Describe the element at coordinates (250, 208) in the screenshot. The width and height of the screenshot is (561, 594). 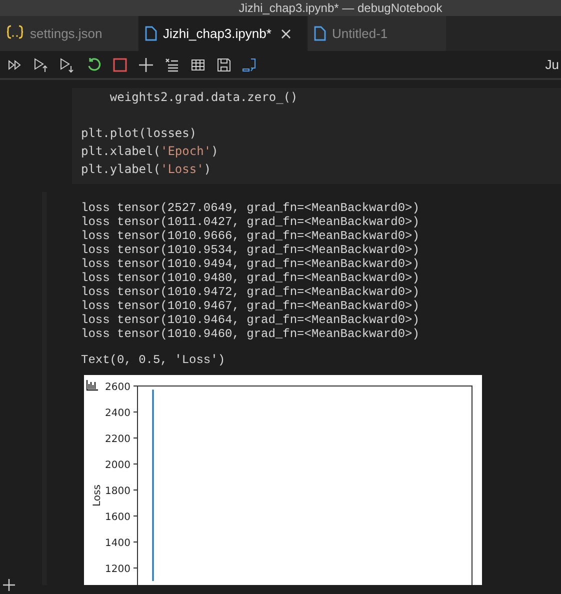
I see `output-line: loss tensor(2527.0649, grad_fn=<MeanBackward0>)` at that location.